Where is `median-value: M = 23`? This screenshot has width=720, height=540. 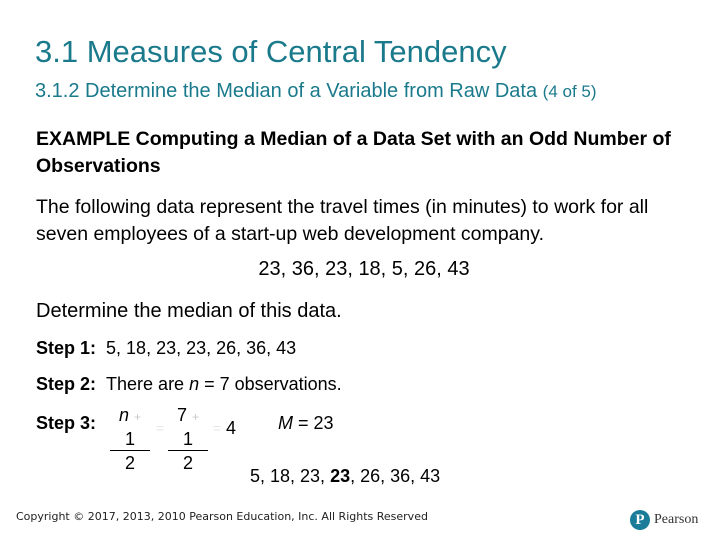
median-value: M = 23 is located at coordinates (306, 423).